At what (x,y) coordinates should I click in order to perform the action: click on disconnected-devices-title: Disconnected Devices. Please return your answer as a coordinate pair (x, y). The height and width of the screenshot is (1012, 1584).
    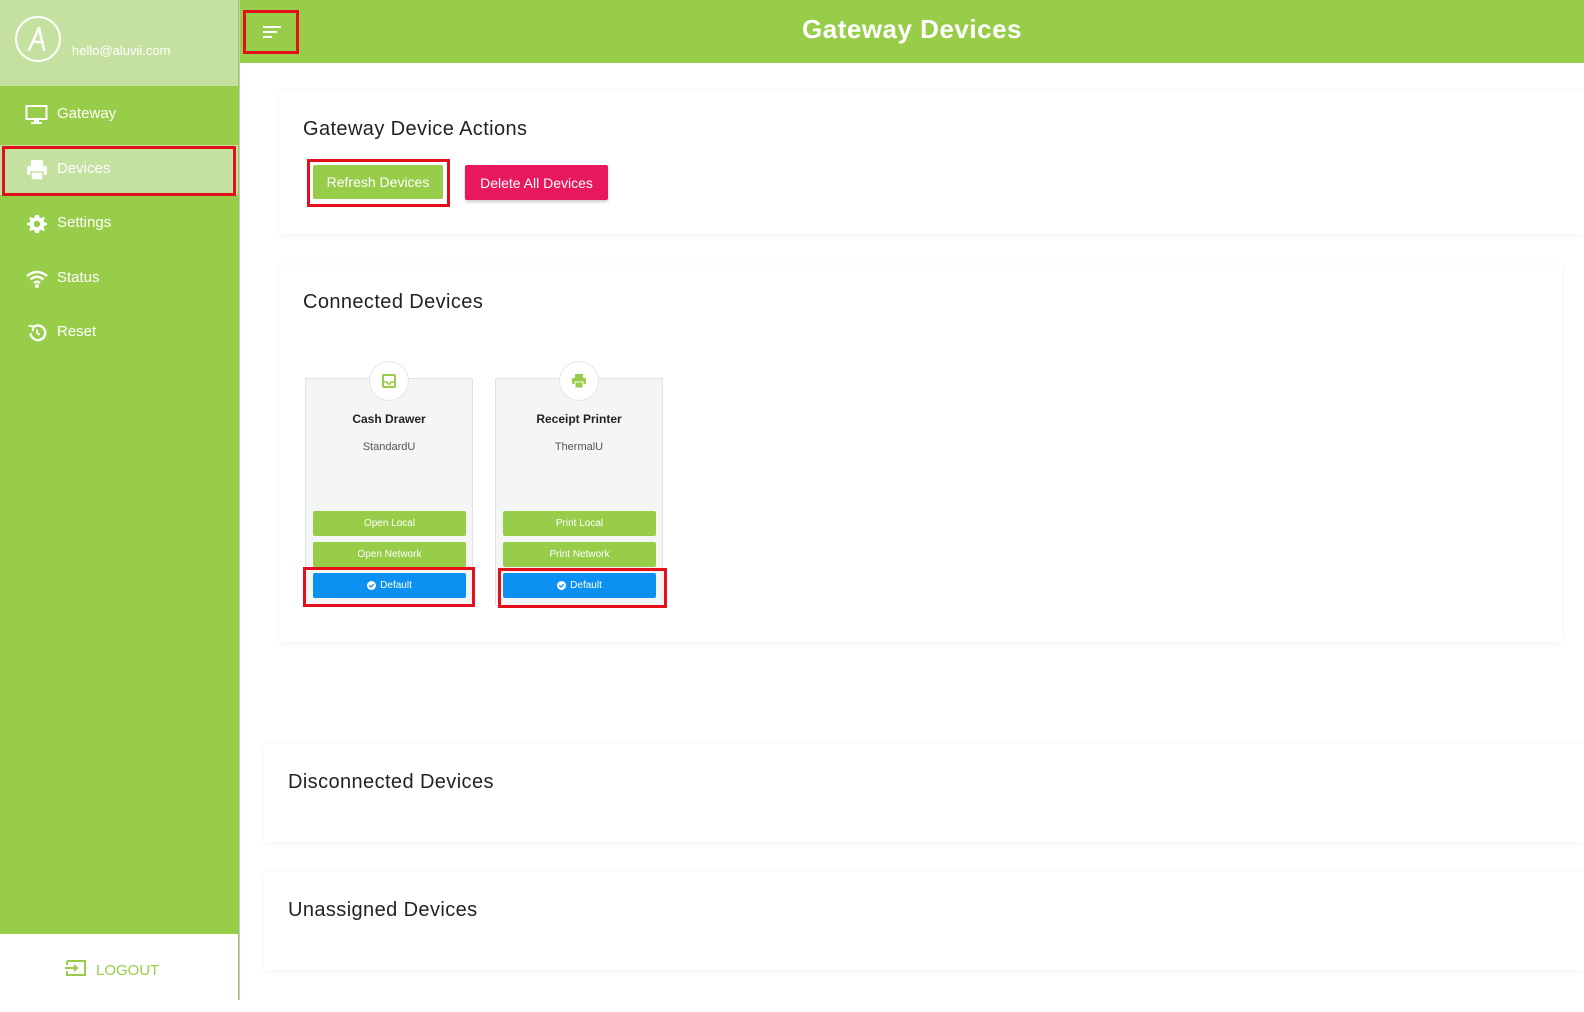
    Looking at the image, I should click on (391, 782).